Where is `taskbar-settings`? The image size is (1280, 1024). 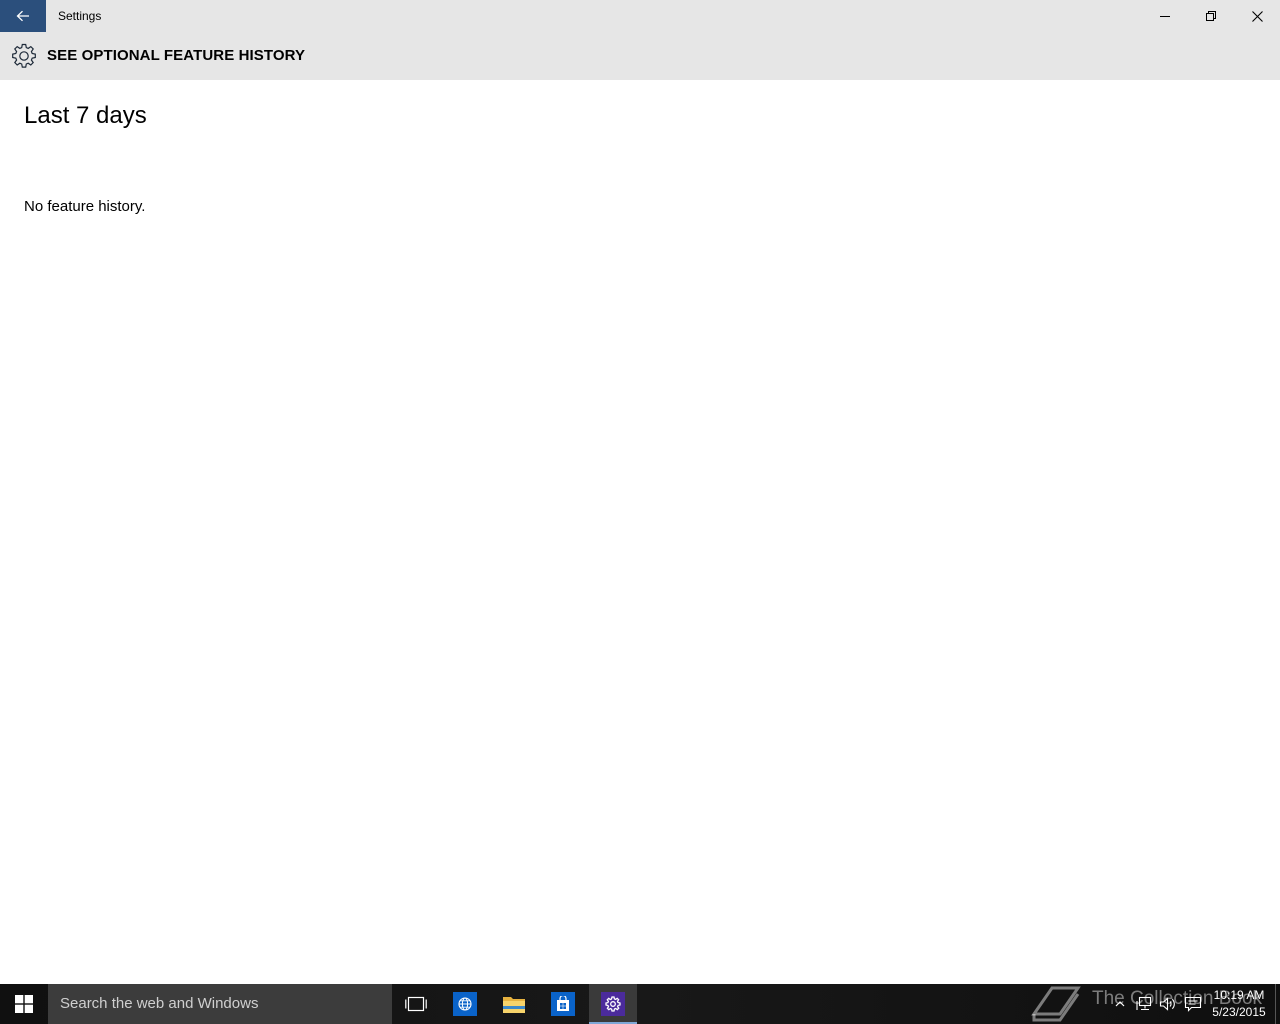 taskbar-settings is located at coordinates (613, 1004).